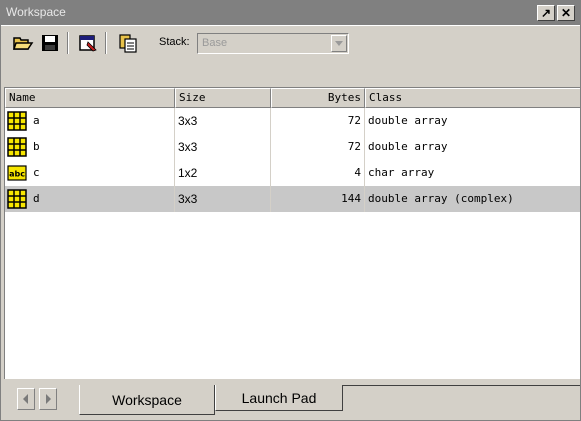 This screenshot has height=421, width=581. Describe the element at coordinates (472, 98) in the screenshot. I see `column-header-class: Class` at that location.